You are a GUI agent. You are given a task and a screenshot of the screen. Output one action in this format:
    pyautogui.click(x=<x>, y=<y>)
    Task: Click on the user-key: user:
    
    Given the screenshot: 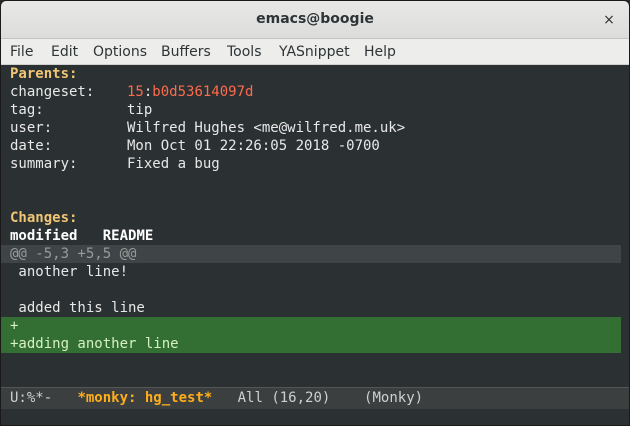 What is the action you would take?
    pyautogui.click(x=31, y=128)
    